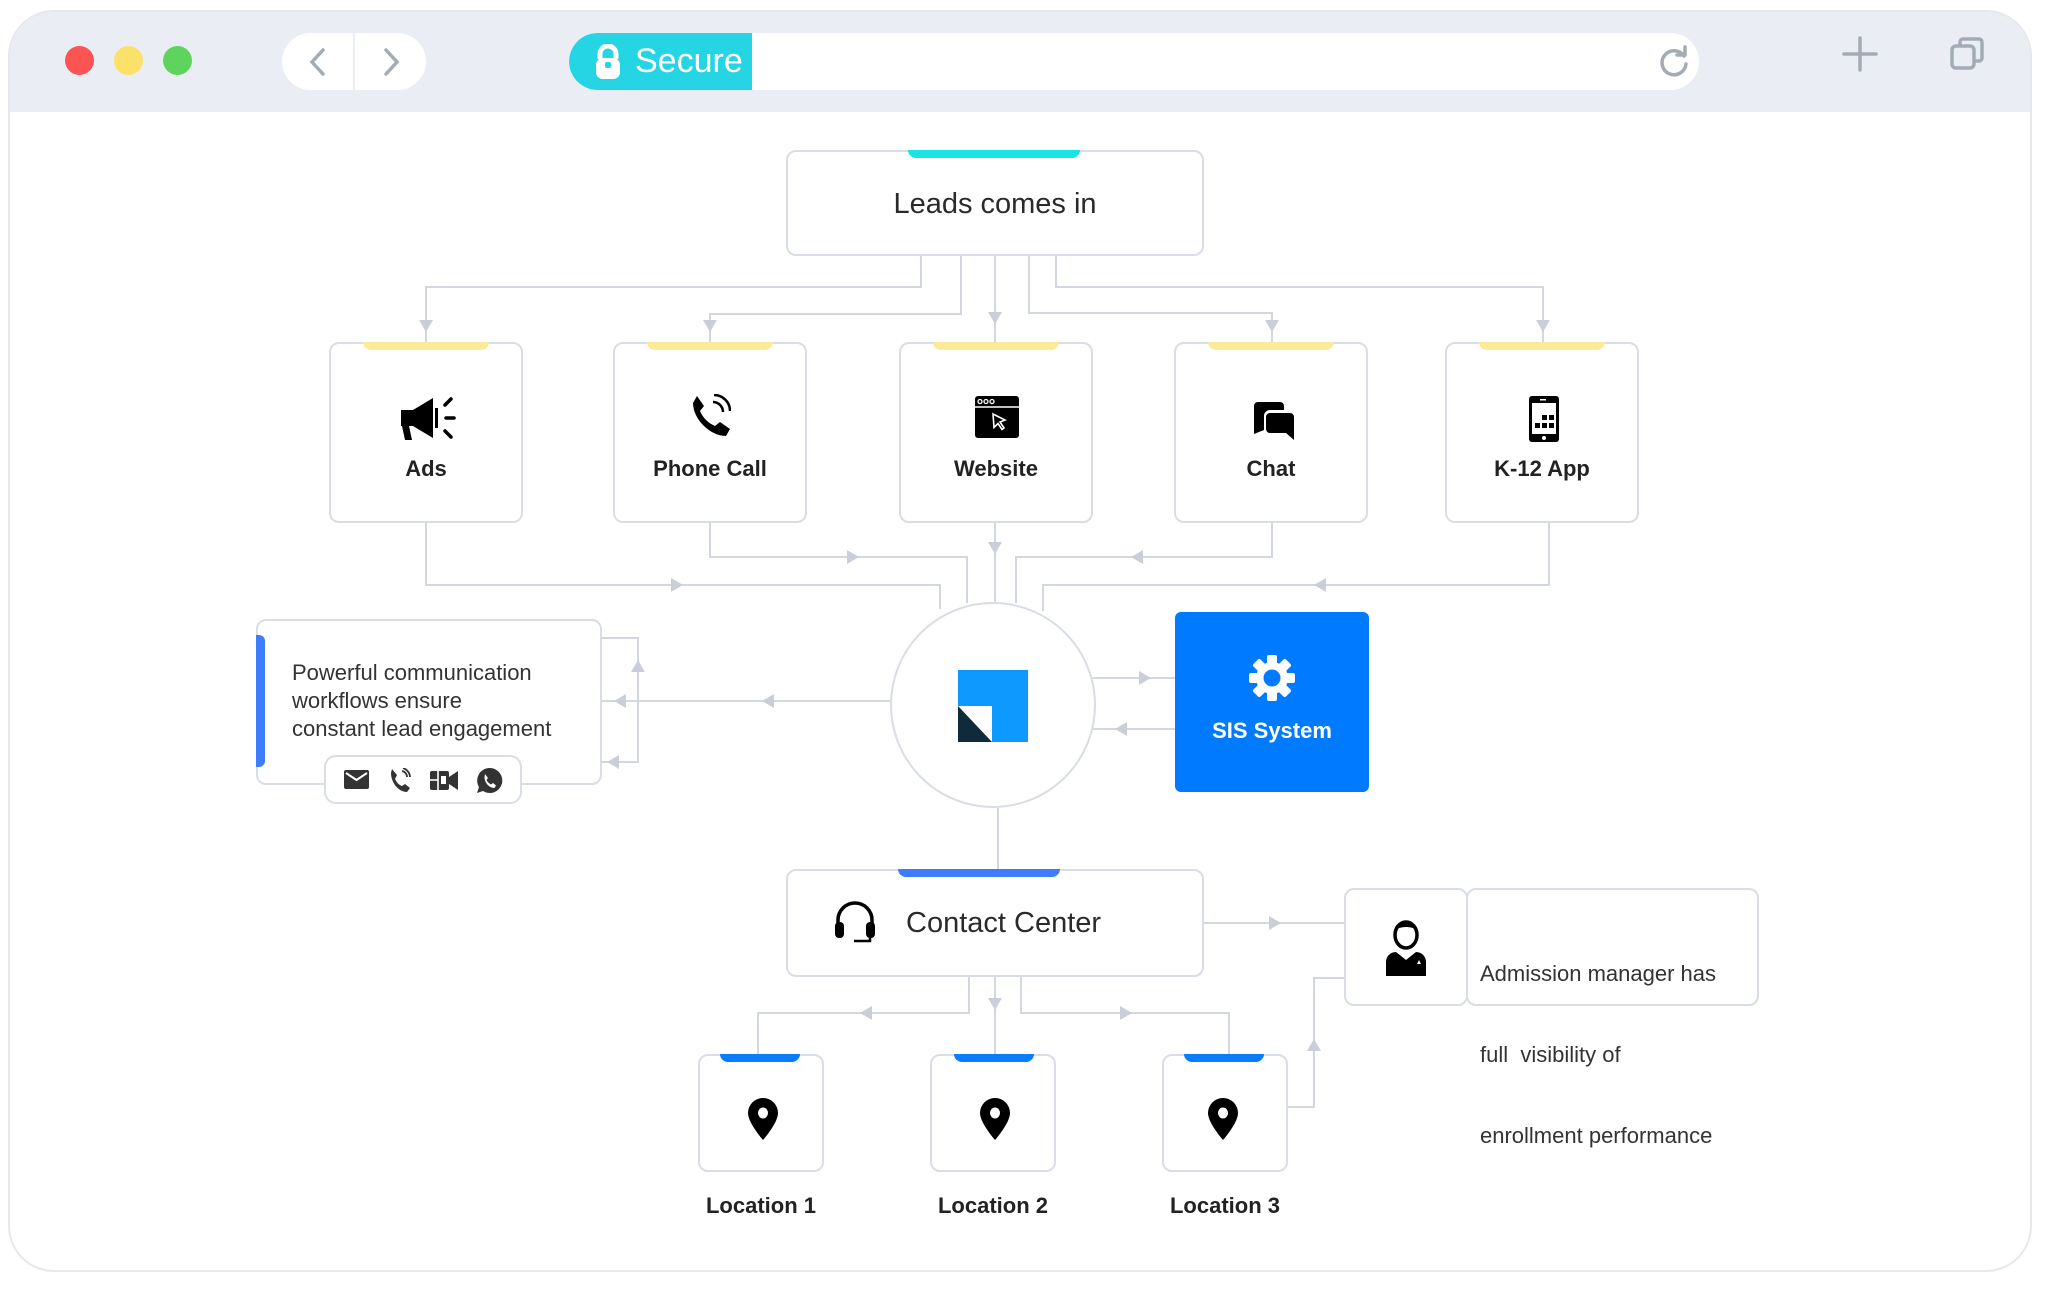 Image resolution: width=2048 pixels, height=1290 pixels. I want to click on sis-system-box: SIS System, so click(1272, 702).